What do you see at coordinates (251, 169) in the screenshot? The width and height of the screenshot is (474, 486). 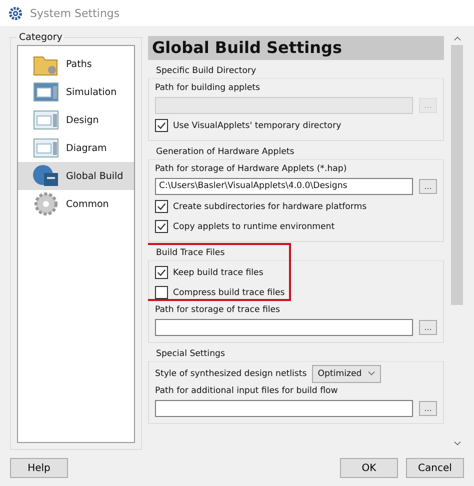 I see `field-label: Path for storage of Hardware Applets (*.hap)` at bounding box center [251, 169].